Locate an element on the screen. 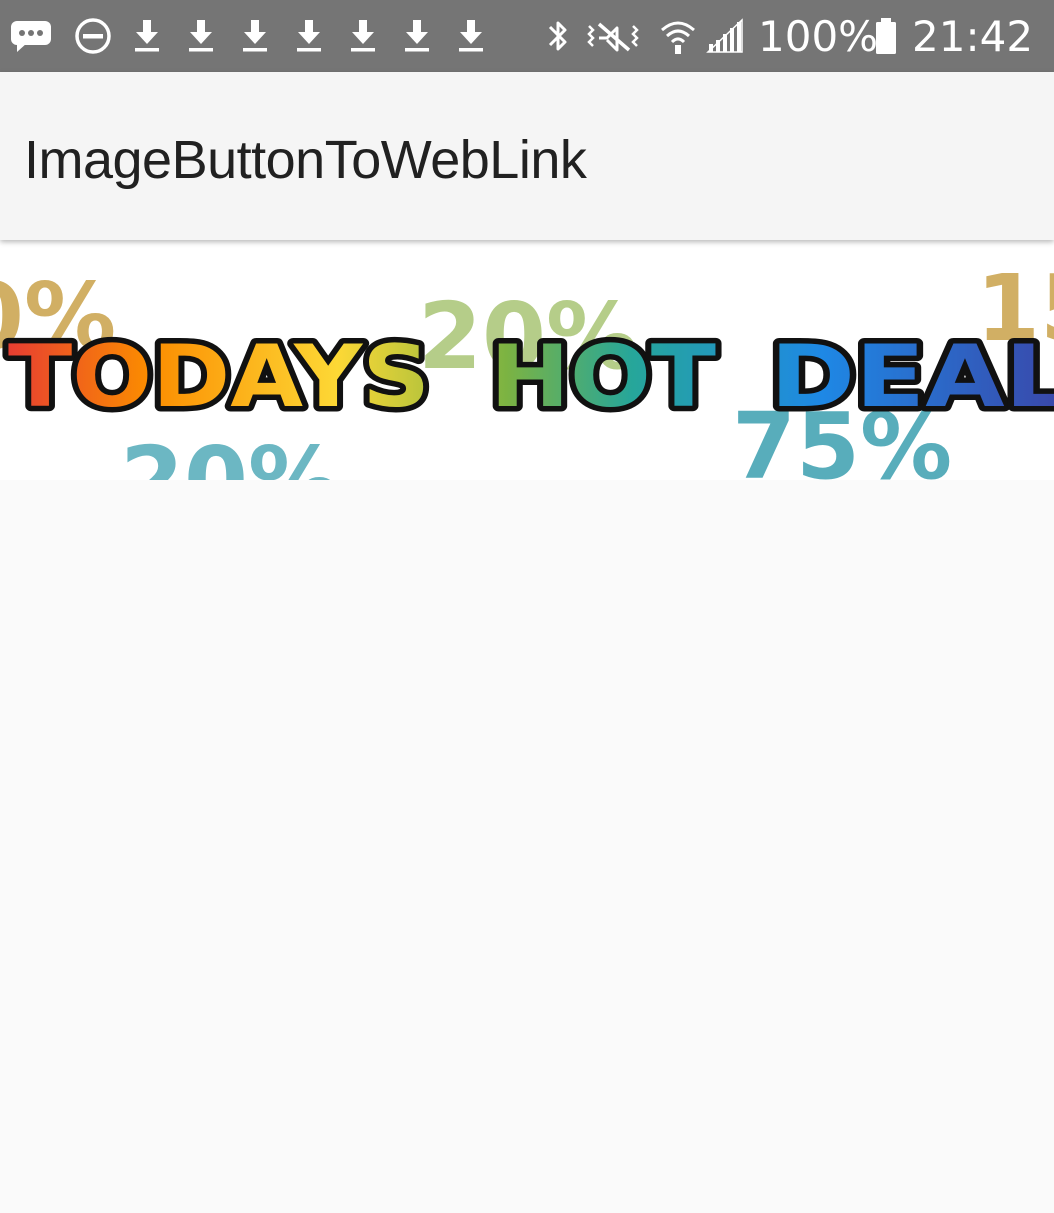 The image size is (1054, 1213). banner-word-todays: TODAYS is located at coordinates (219, 377).